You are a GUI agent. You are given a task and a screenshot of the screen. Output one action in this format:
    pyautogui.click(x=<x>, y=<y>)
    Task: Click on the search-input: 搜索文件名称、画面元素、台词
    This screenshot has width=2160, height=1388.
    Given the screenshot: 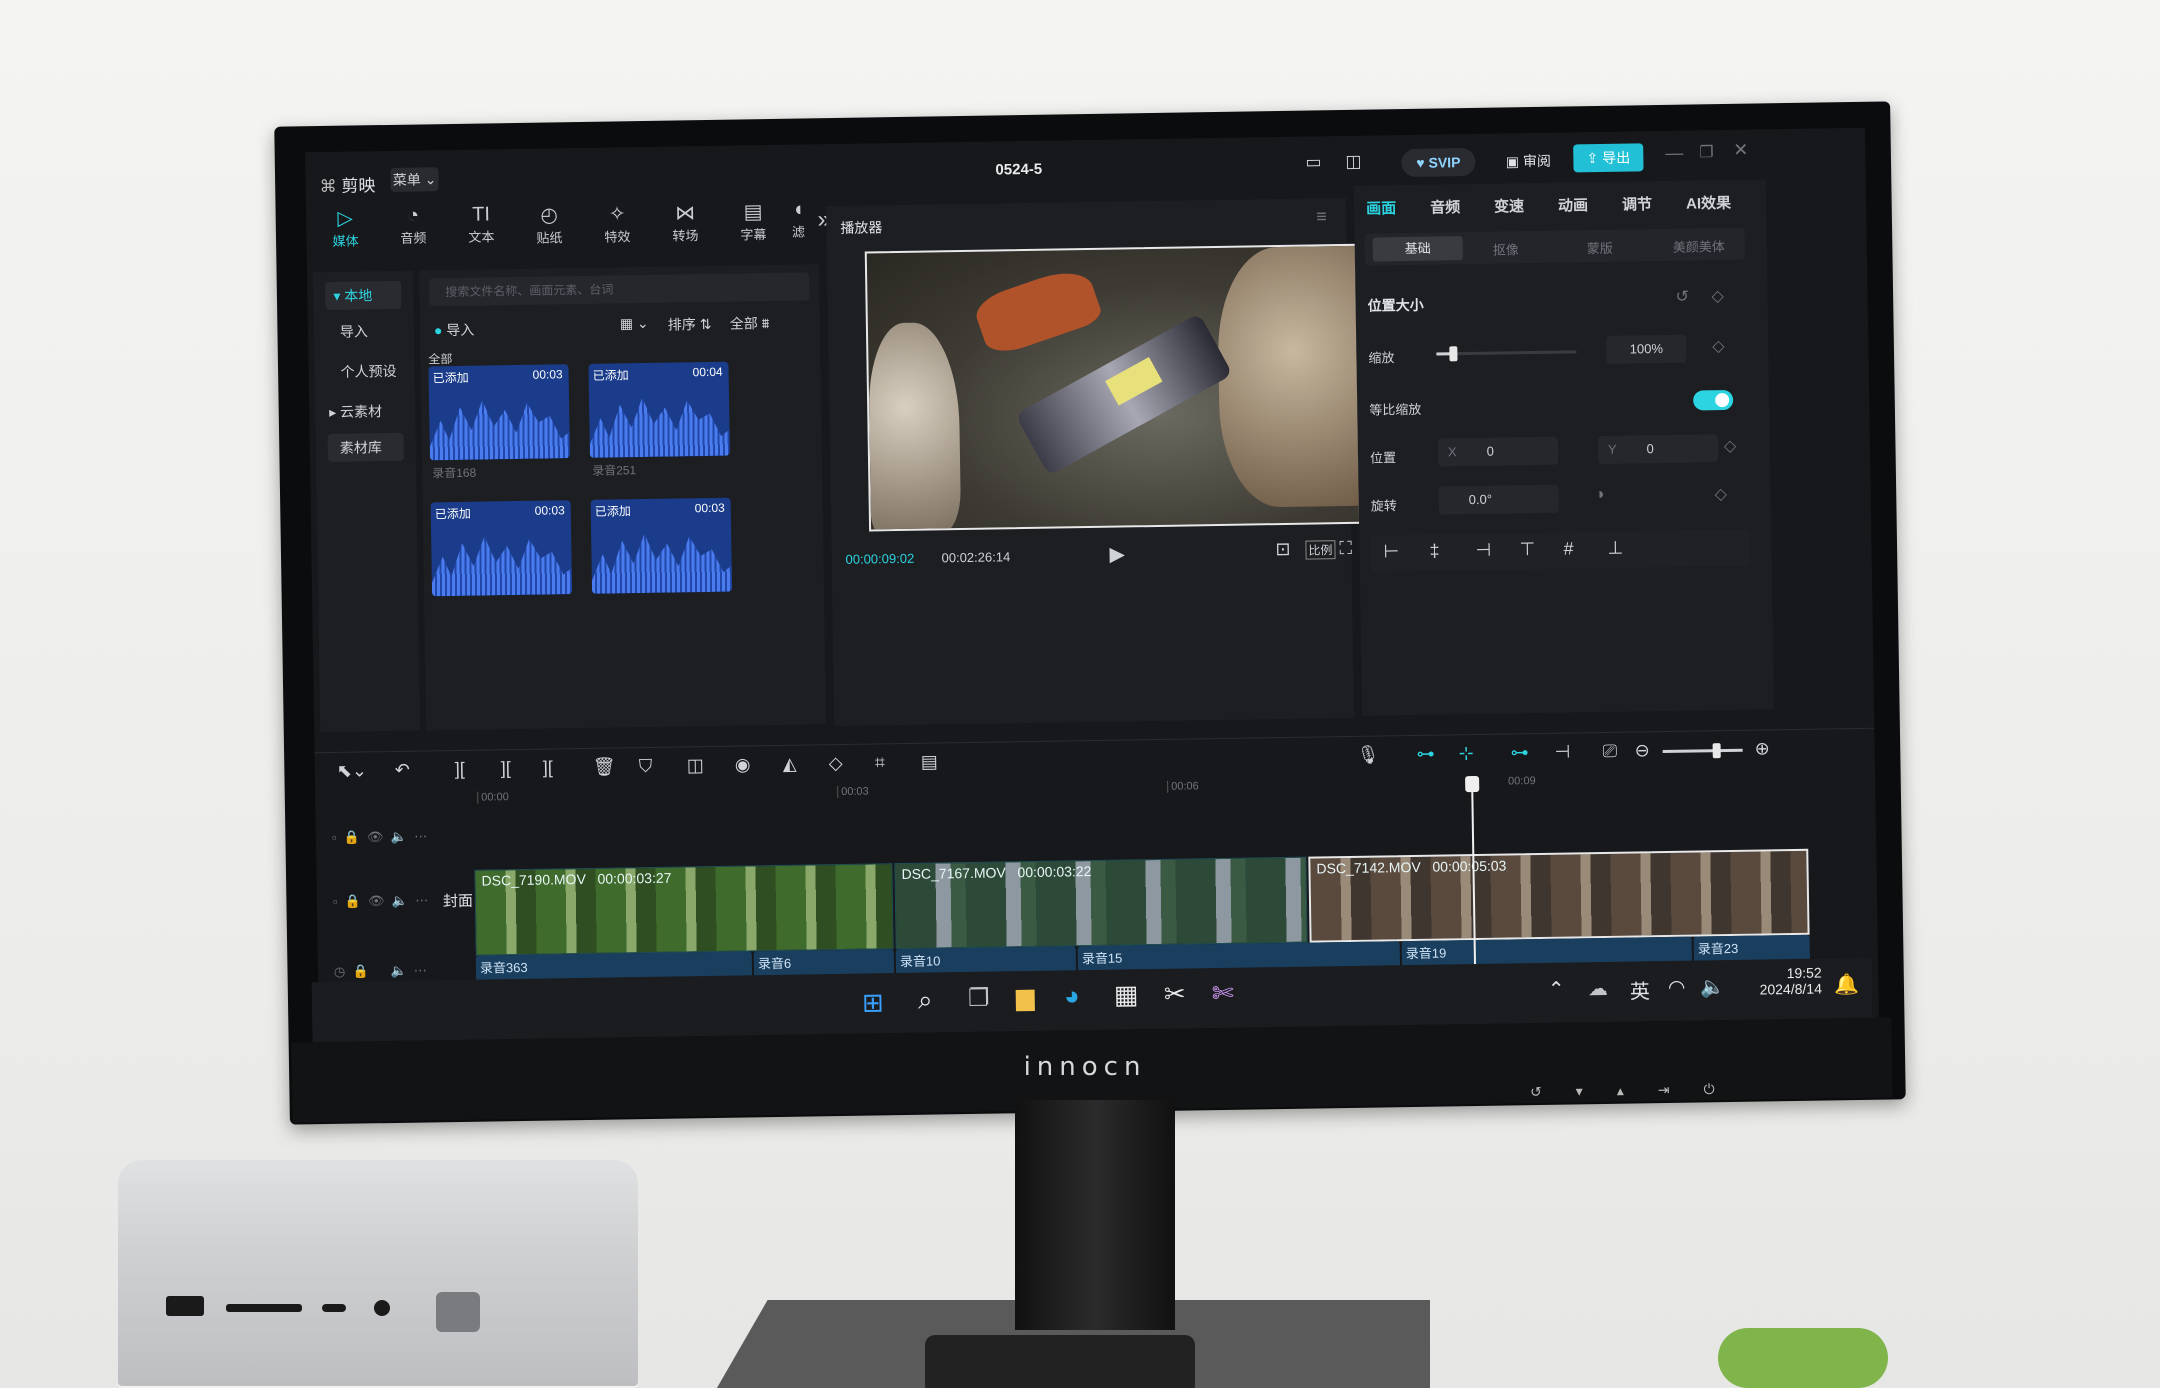 What is the action you would take?
    pyautogui.click(x=619, y=289)
    